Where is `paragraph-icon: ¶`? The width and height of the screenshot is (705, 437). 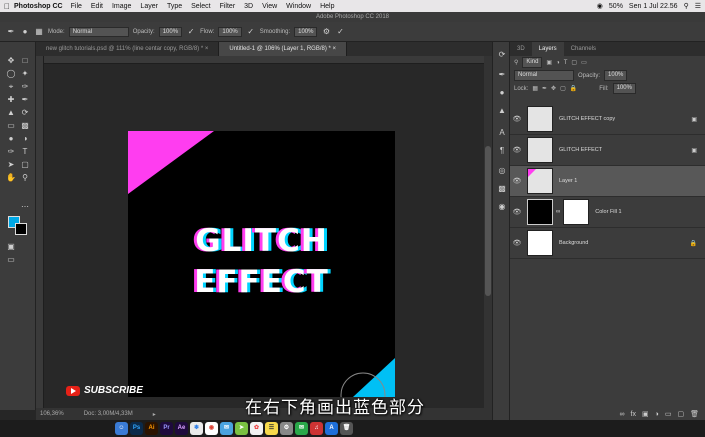
paragraph-icon: ¶ is located at coordinates (502, 151).